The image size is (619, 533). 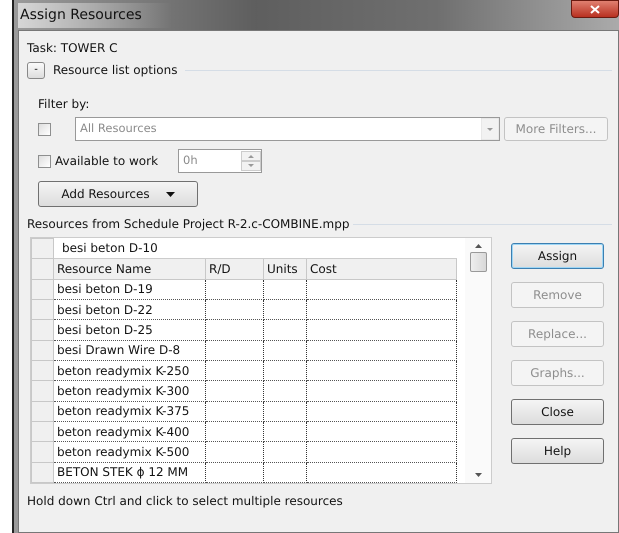 I want to click on column-header: R/D, so click(x=235, y=269).